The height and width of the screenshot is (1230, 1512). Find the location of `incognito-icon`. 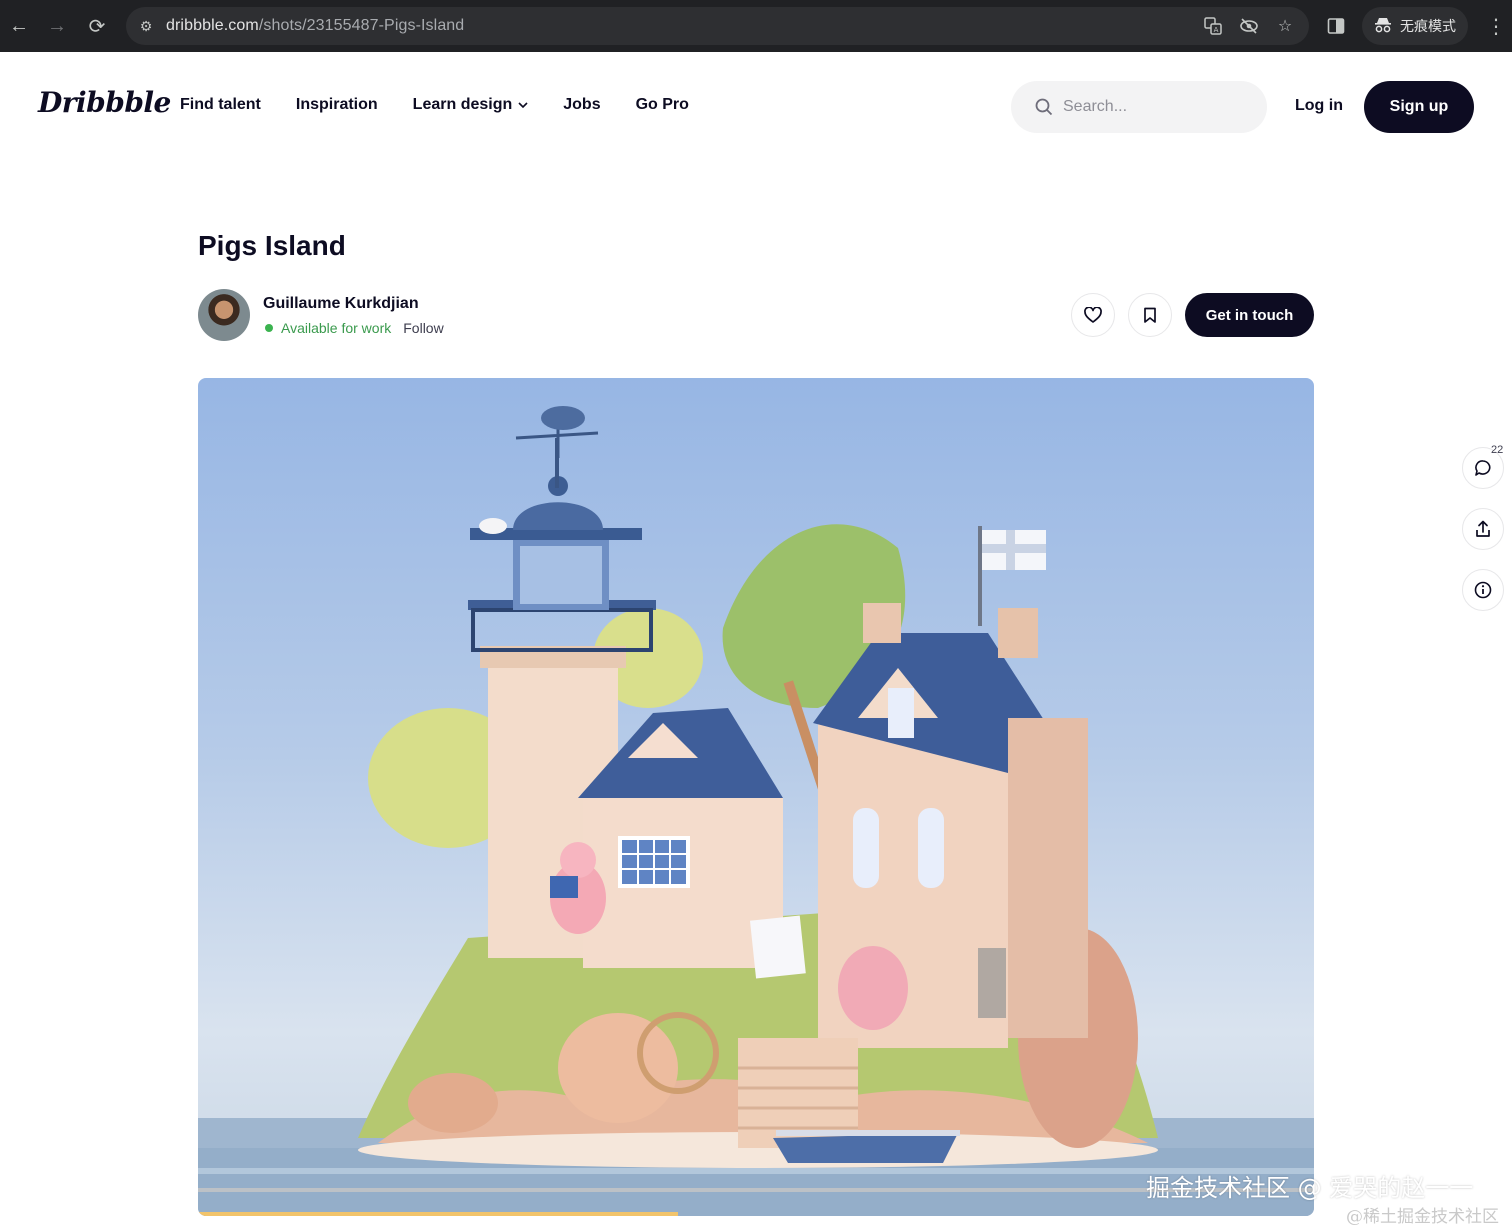

incognito-icon is located at coordinates (1383, 26).